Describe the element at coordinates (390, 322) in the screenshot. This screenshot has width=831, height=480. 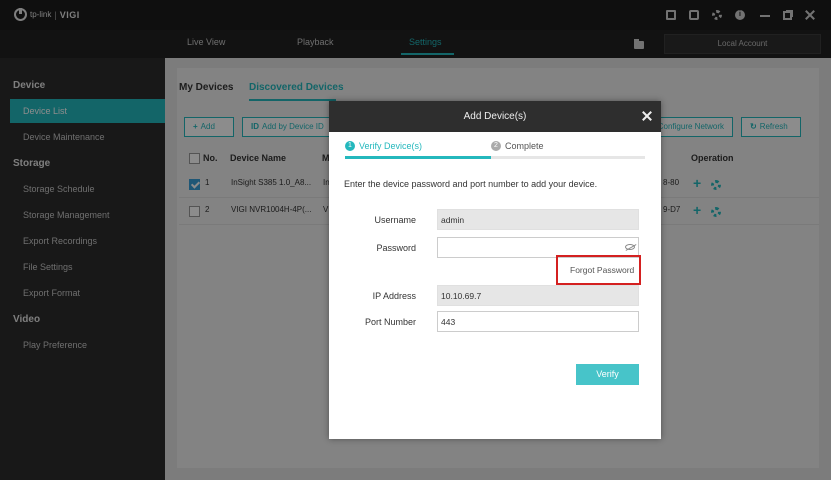
I see `port-number-label: Port Number` at that location.